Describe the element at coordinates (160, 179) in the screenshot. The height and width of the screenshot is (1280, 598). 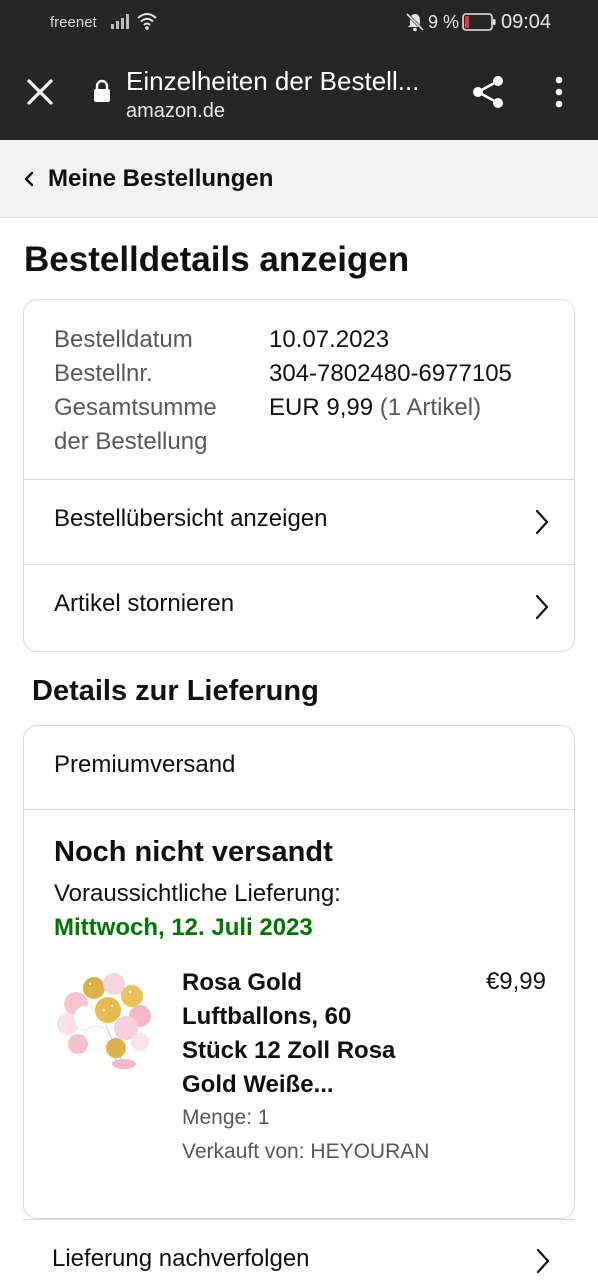
I see `breadcrumb-label: Meine Bestellungen` at that location.